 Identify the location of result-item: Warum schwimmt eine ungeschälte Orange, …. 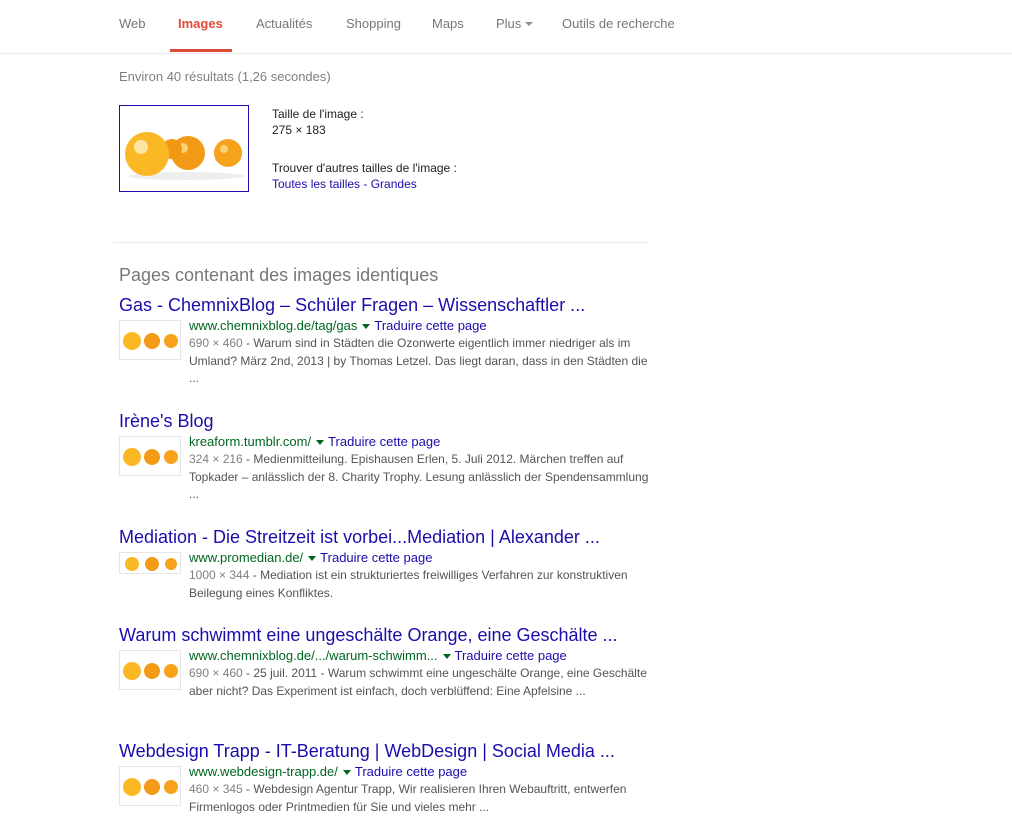
(384, 662).